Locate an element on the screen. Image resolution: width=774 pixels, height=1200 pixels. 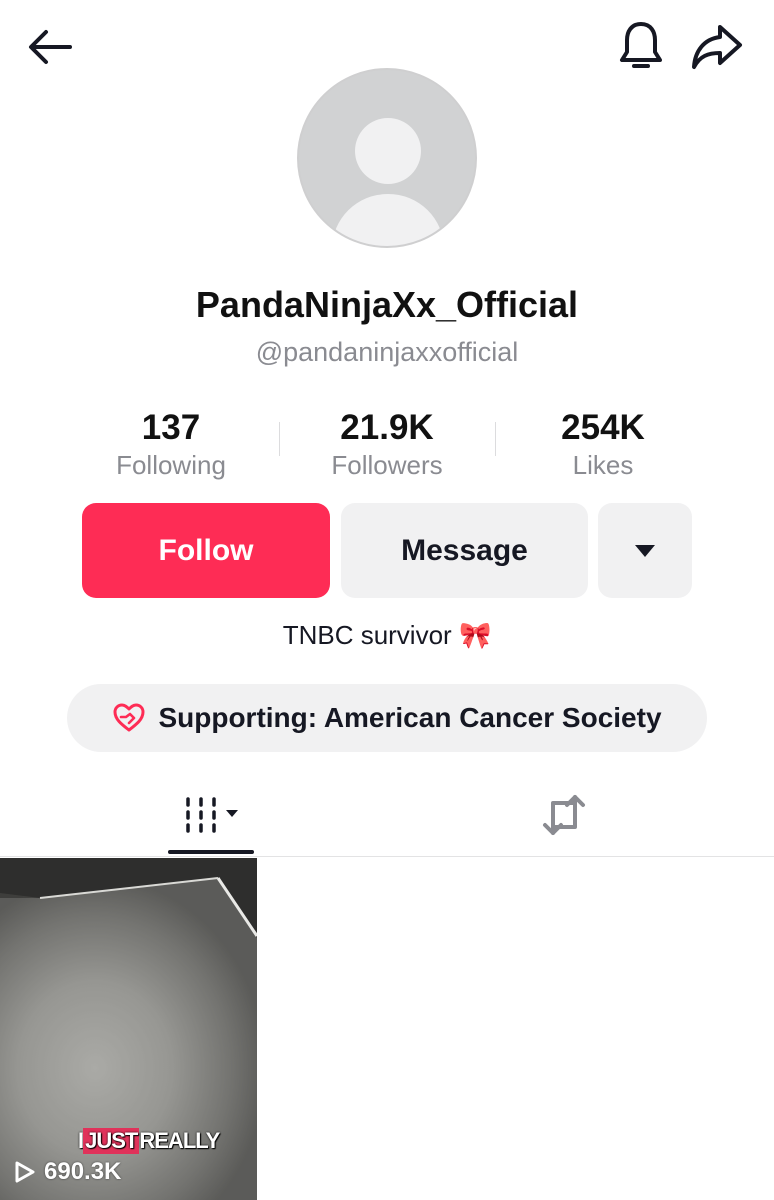
view-count: 690.3K is located at coordinates (67, 1172).